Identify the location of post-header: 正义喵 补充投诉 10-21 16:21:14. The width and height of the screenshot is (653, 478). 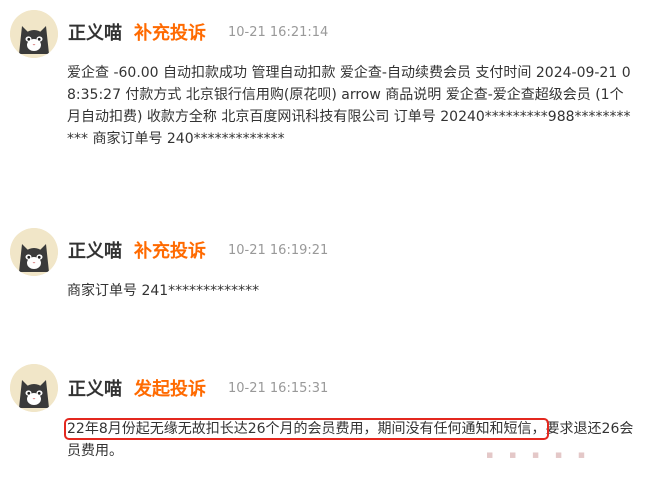
(198, 32).